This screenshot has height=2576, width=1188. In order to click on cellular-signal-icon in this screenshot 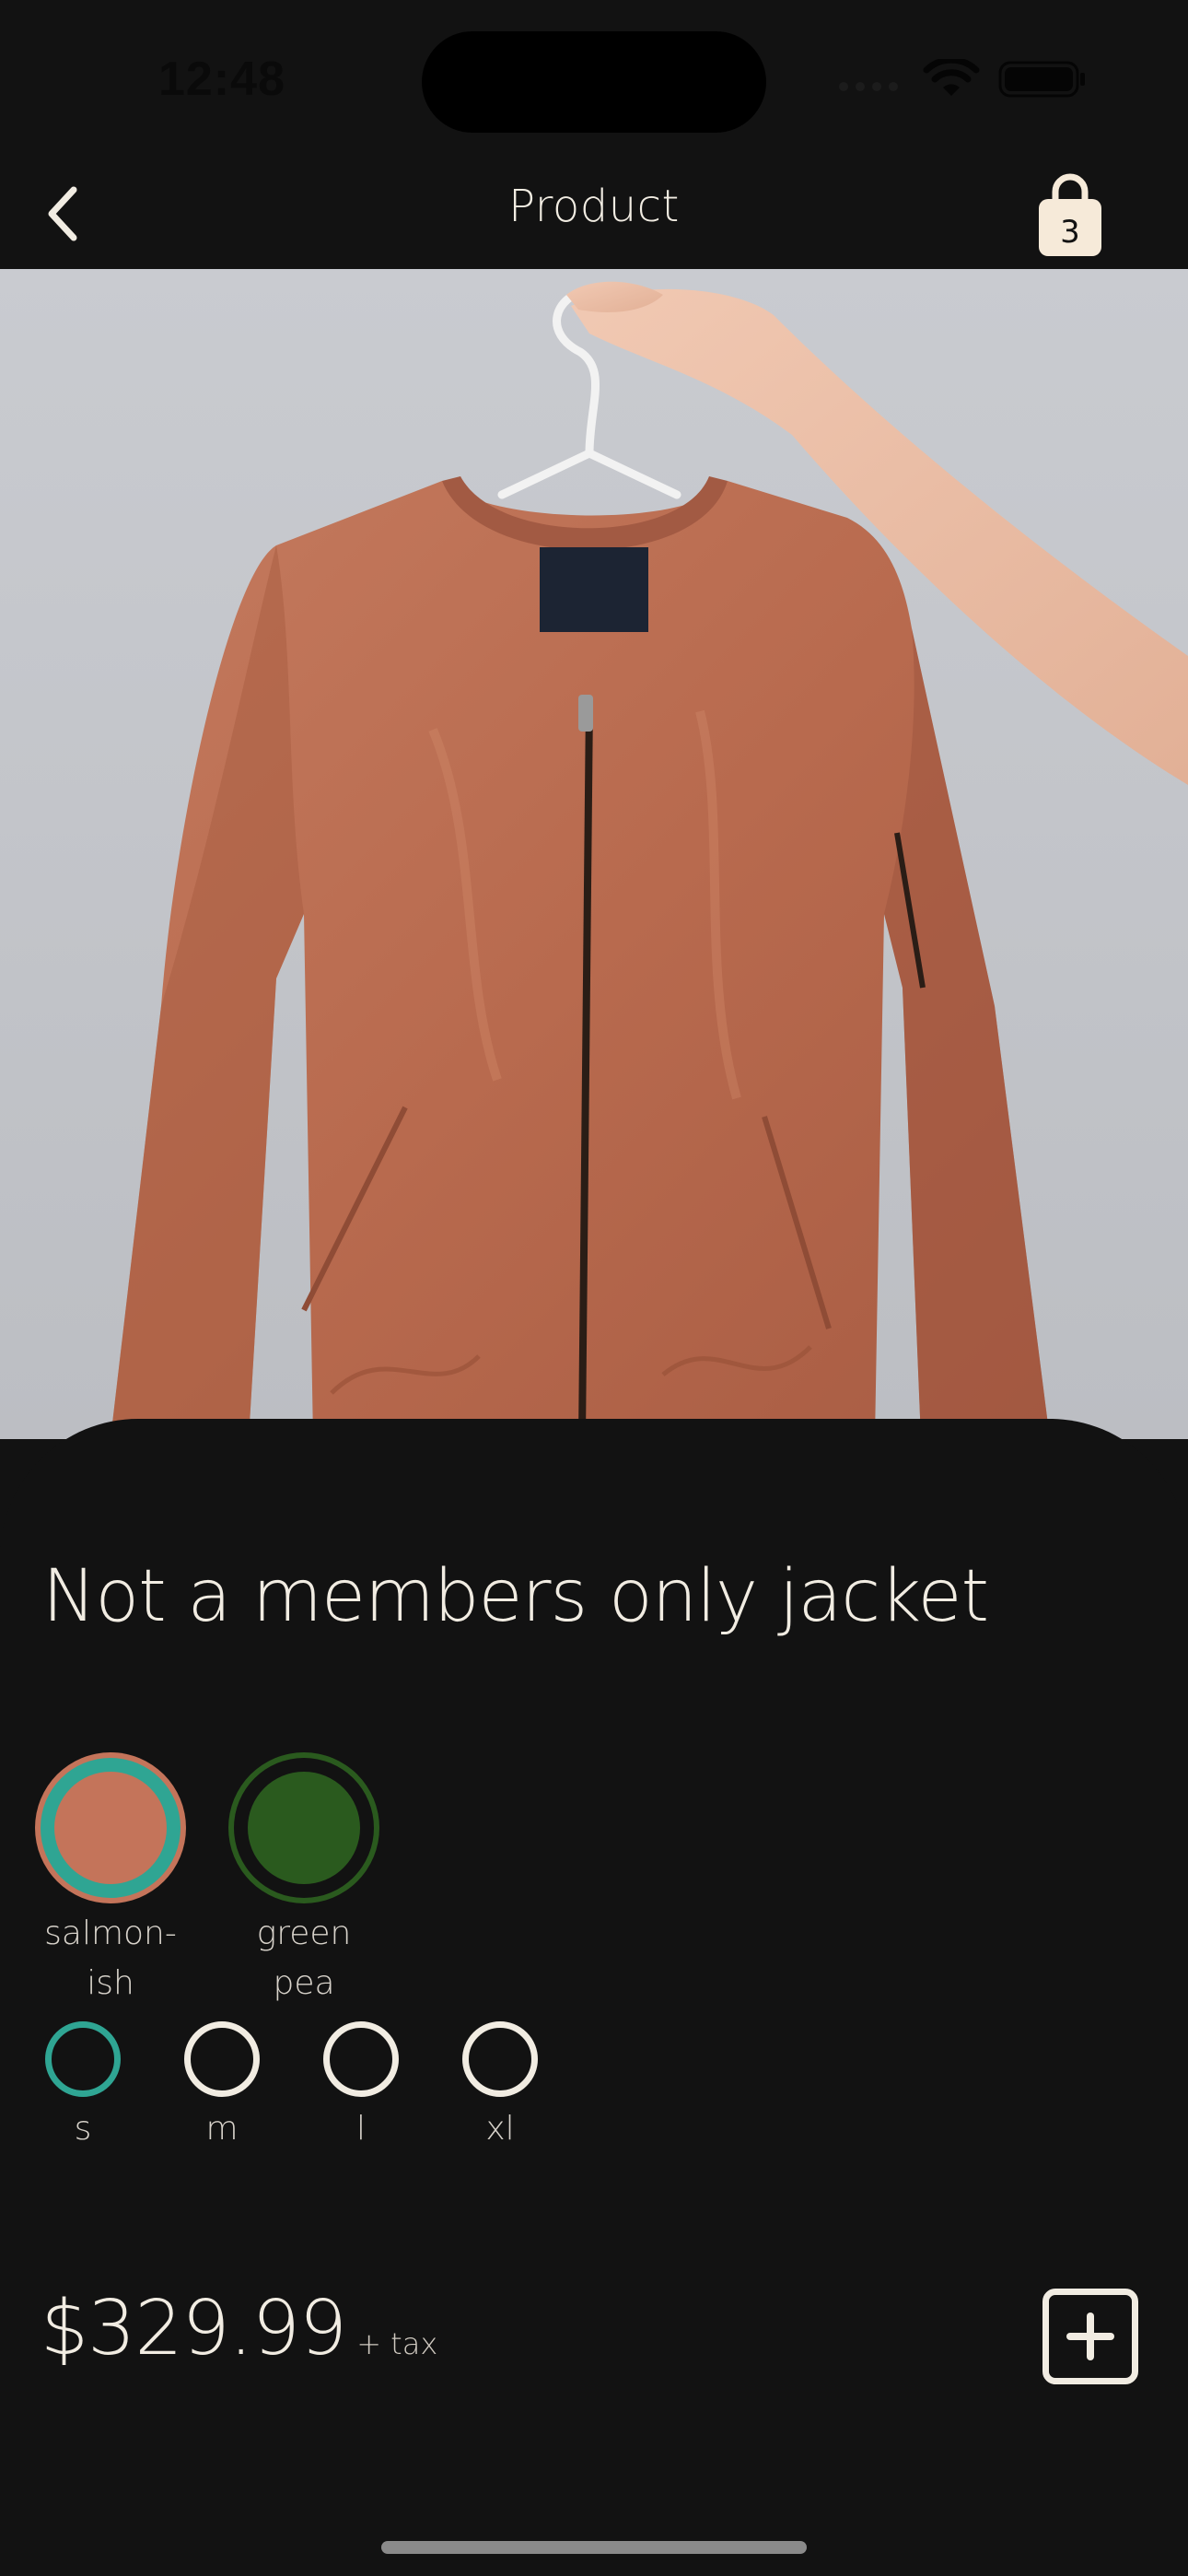, I will do `click(869, 86)`.